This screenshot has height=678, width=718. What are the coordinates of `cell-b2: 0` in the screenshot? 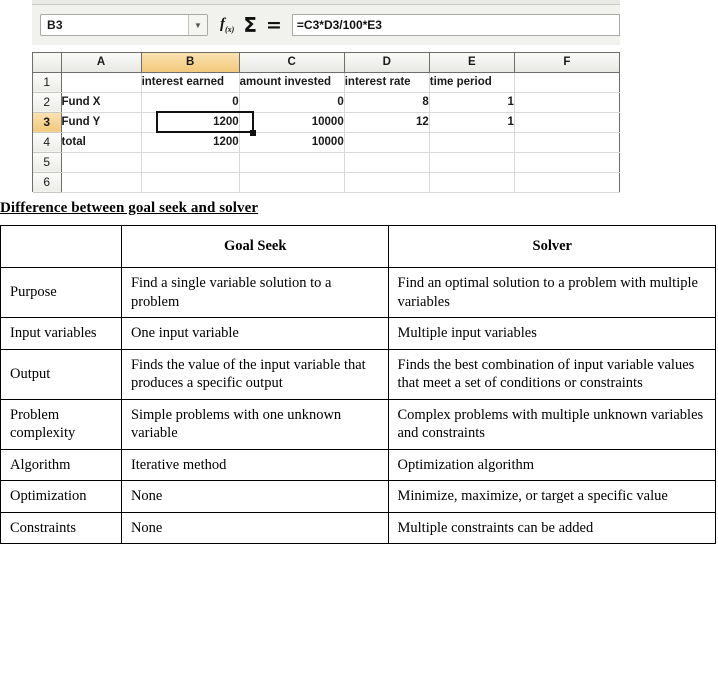 It's located at (190, 102).